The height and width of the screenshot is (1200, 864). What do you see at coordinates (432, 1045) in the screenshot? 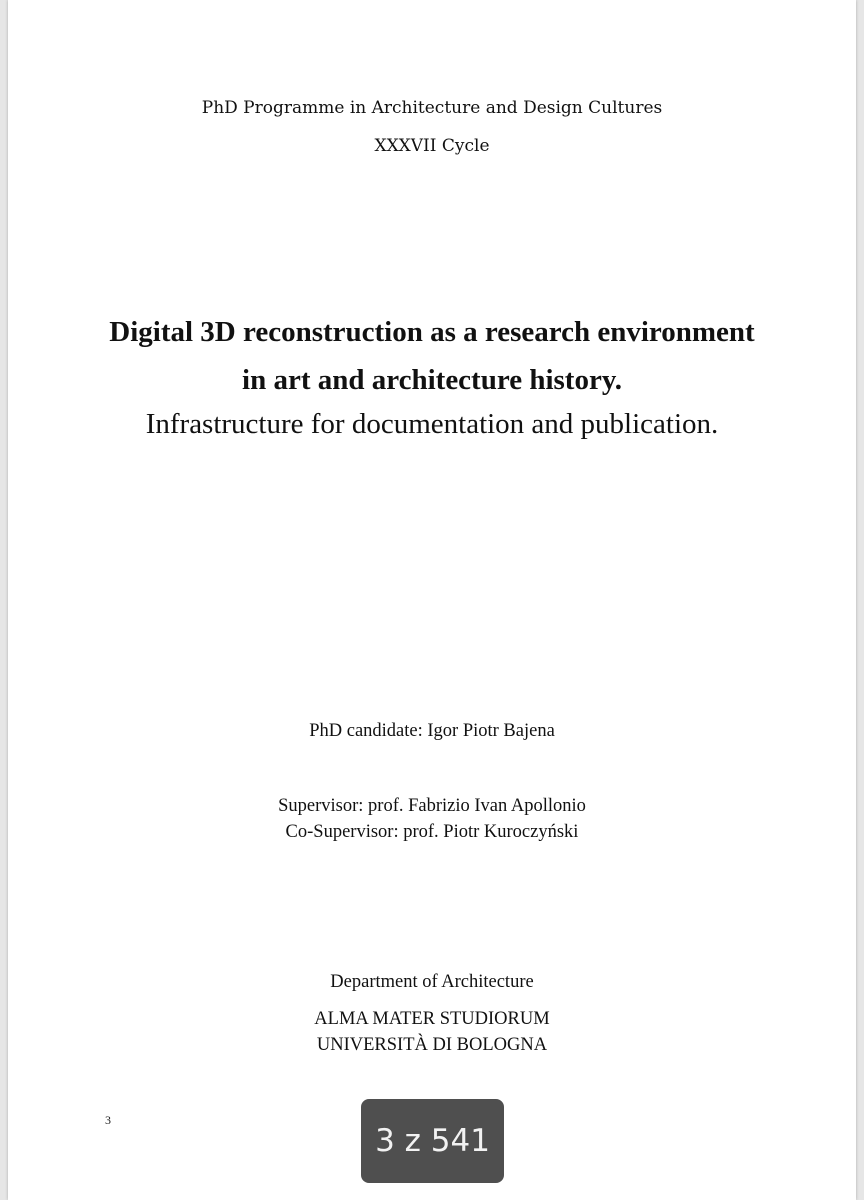
I see `university-name-line-2: UNIVERSITÀ DI BOLOGNA` at bounding box center [432, 1045].